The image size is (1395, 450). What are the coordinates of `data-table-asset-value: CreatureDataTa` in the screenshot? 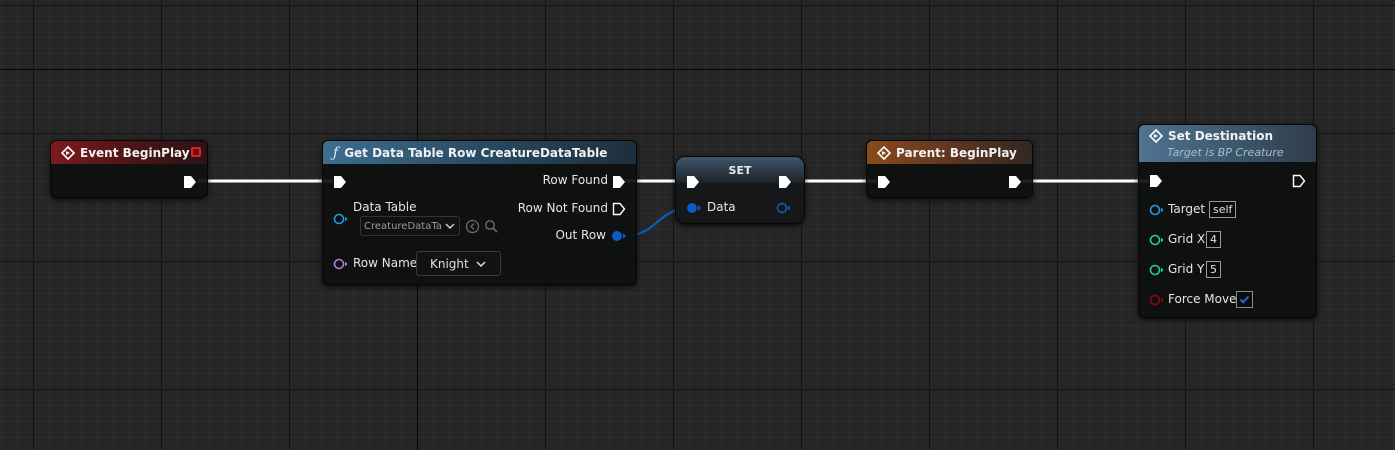 It's located at (403, 226).